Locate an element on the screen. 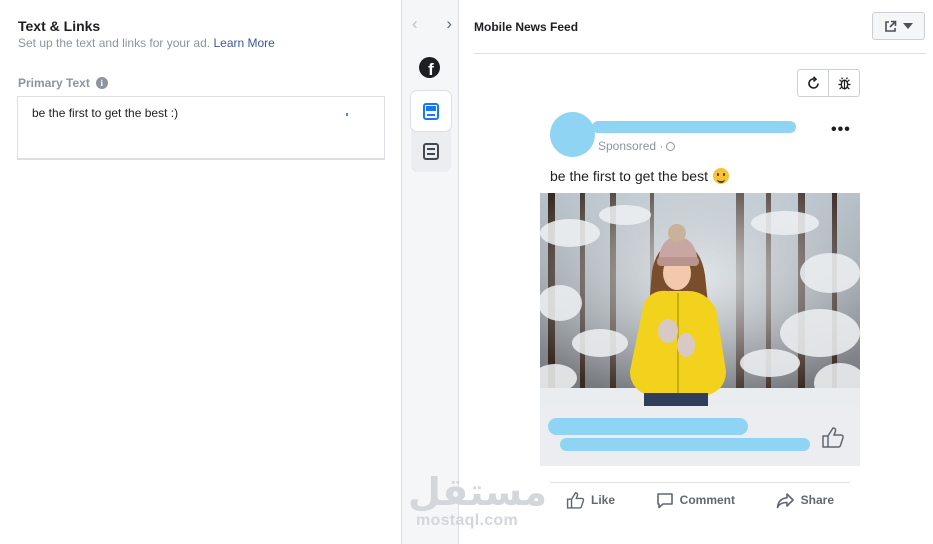 The height and width of the screenshot is (544, 933). comment-button: Comment is located at coordinates (695, 500).